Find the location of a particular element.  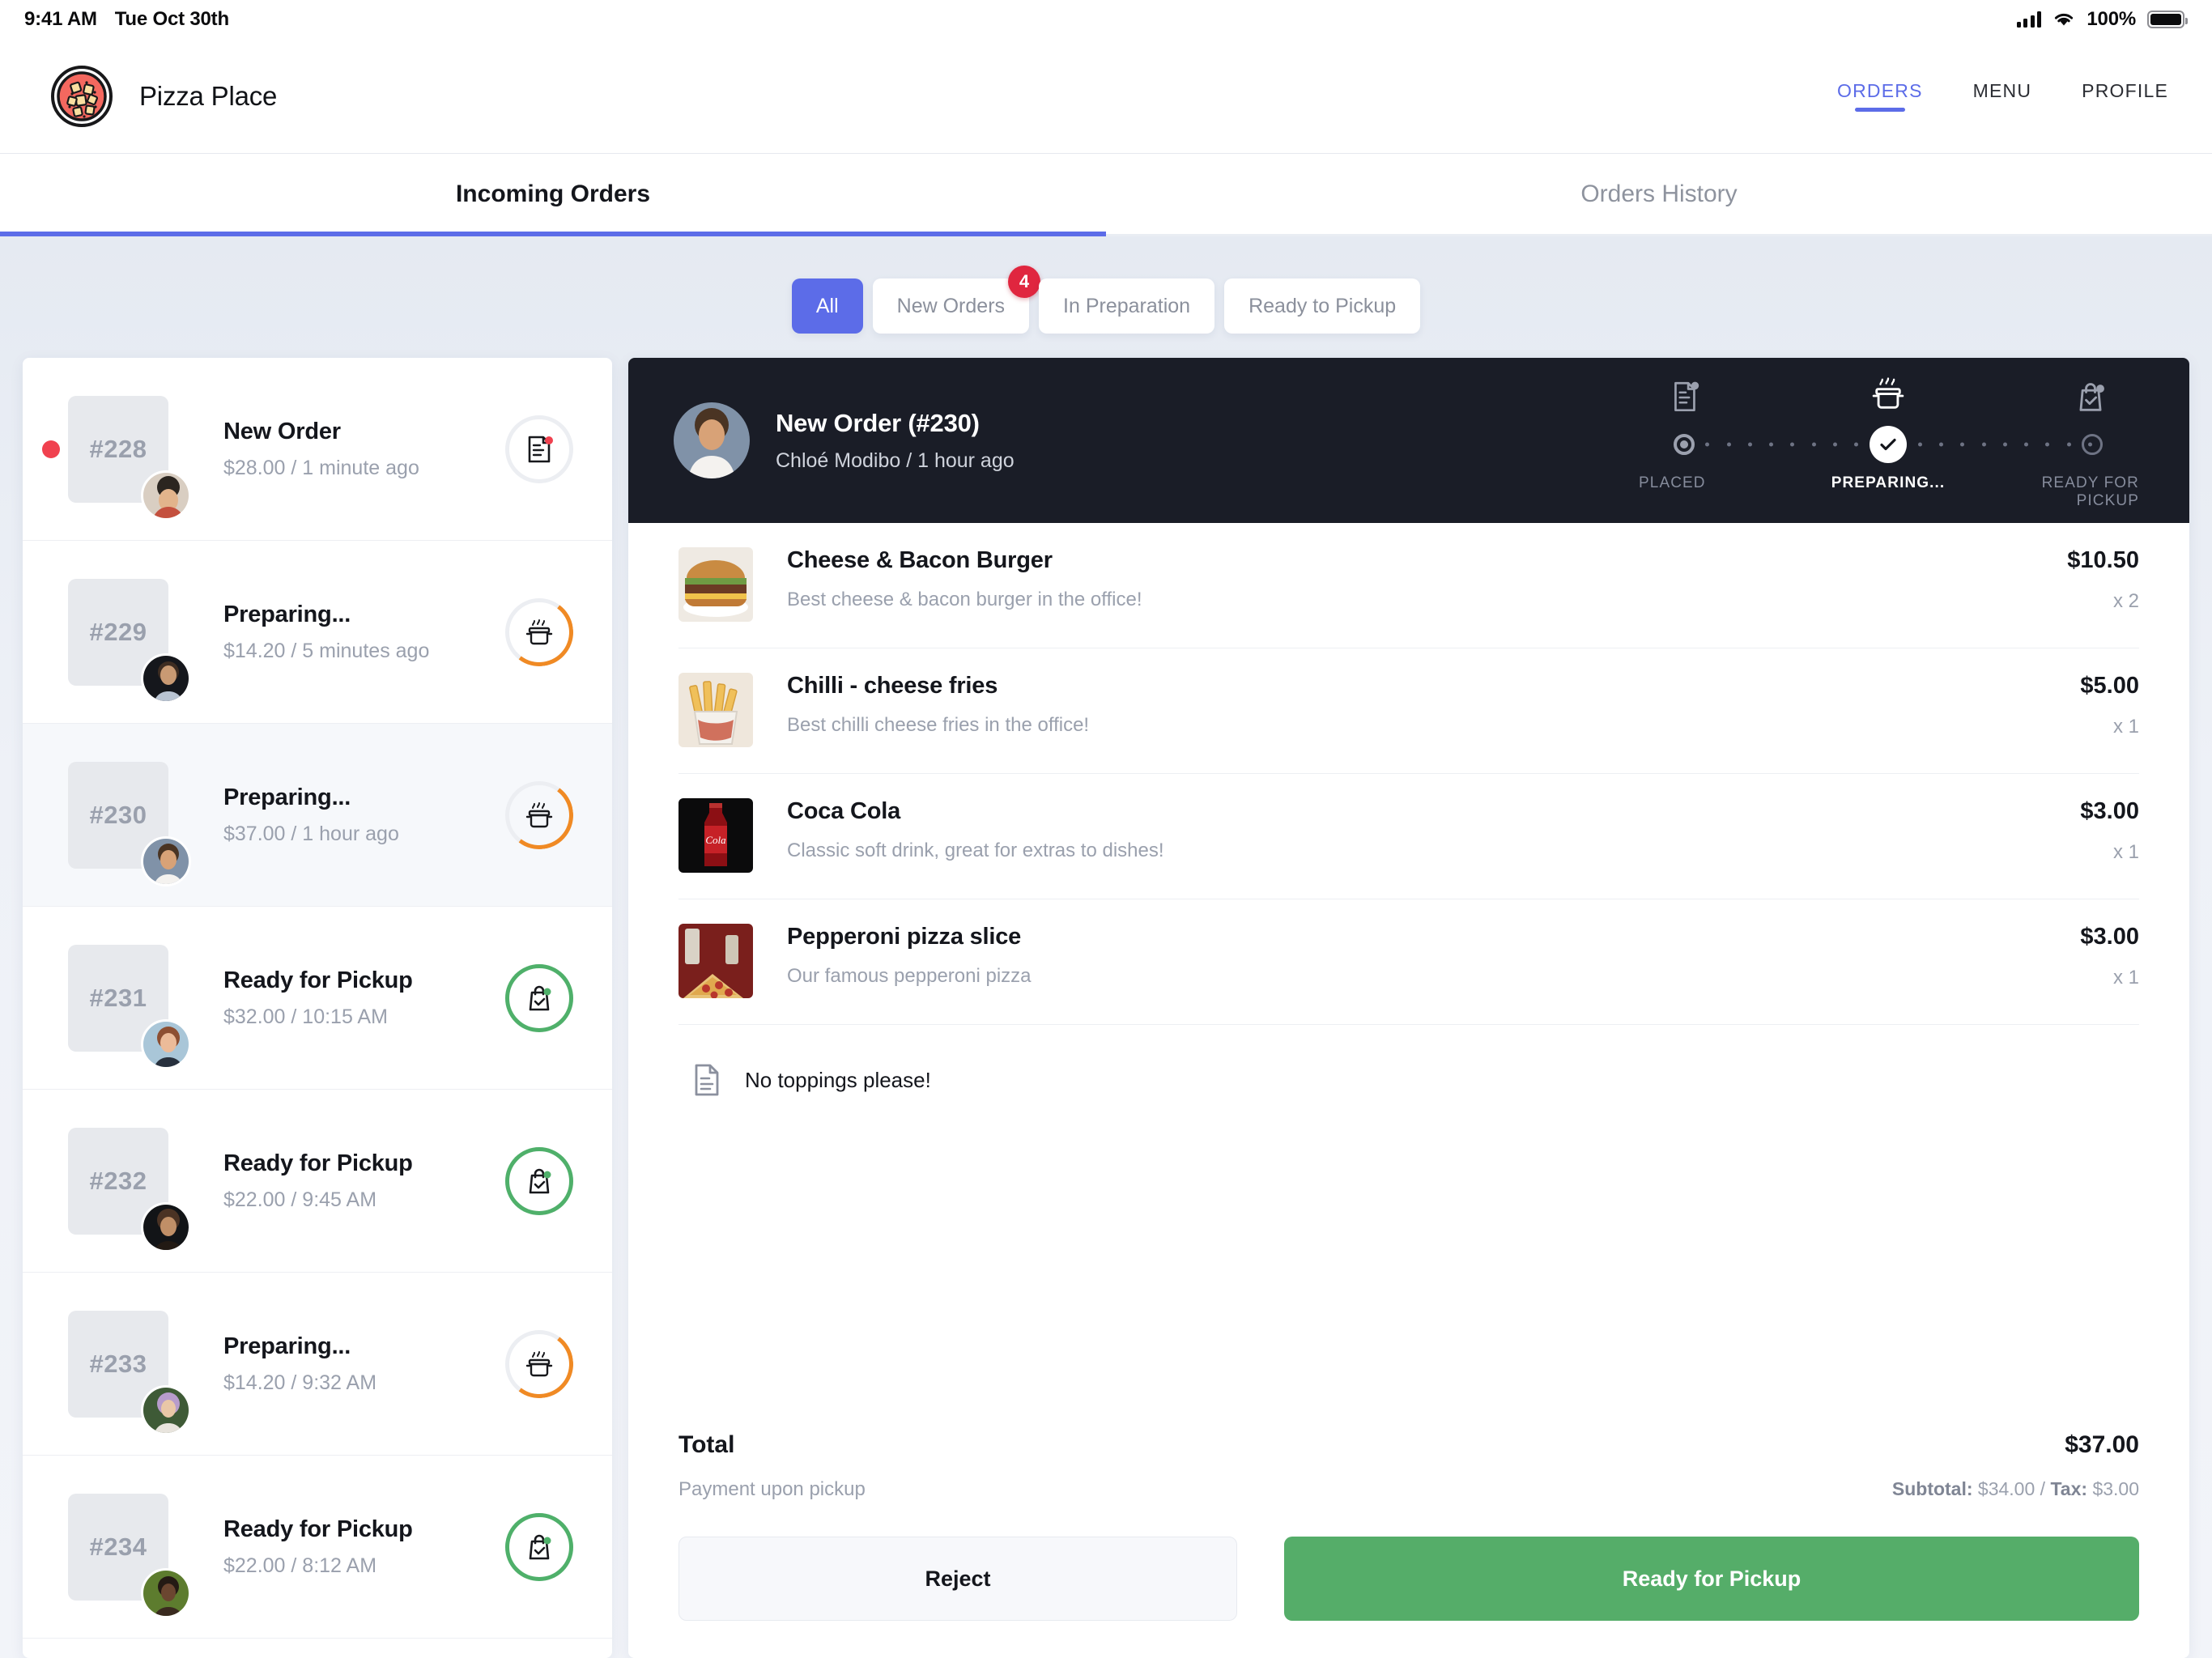

order-text: Ready for Pickup $32.00 / 10:15 AM is located at coordinates (364, 998).